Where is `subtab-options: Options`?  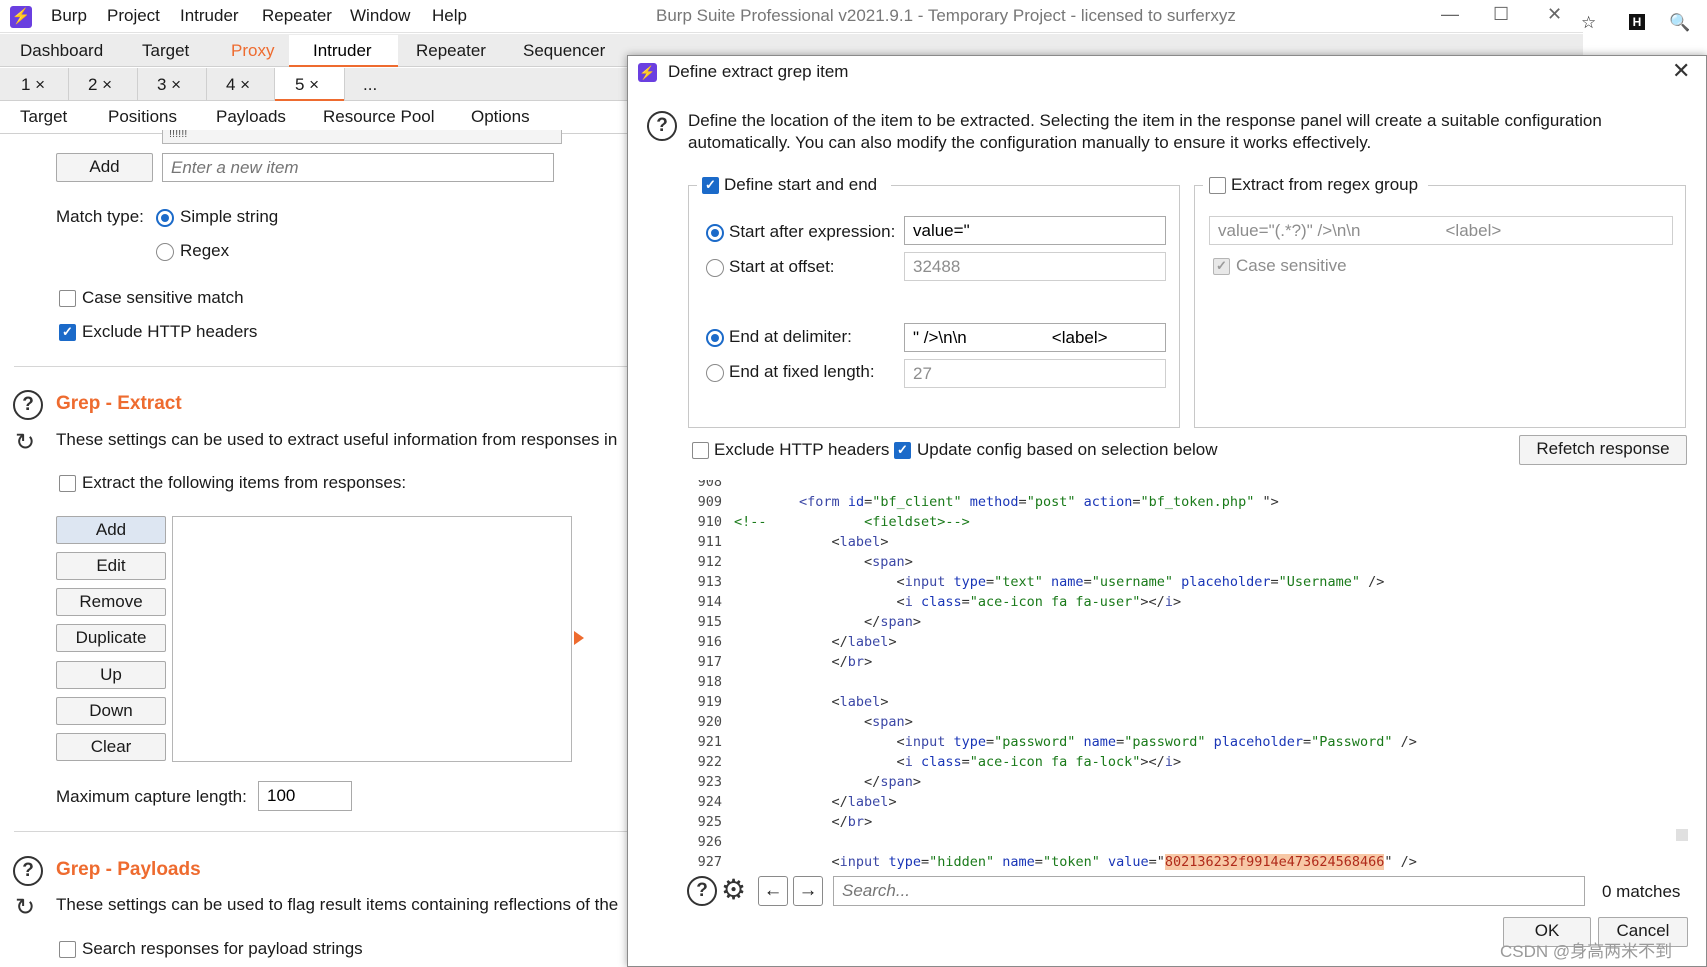
subtab-options: Options is located at coordinates (500, 117).